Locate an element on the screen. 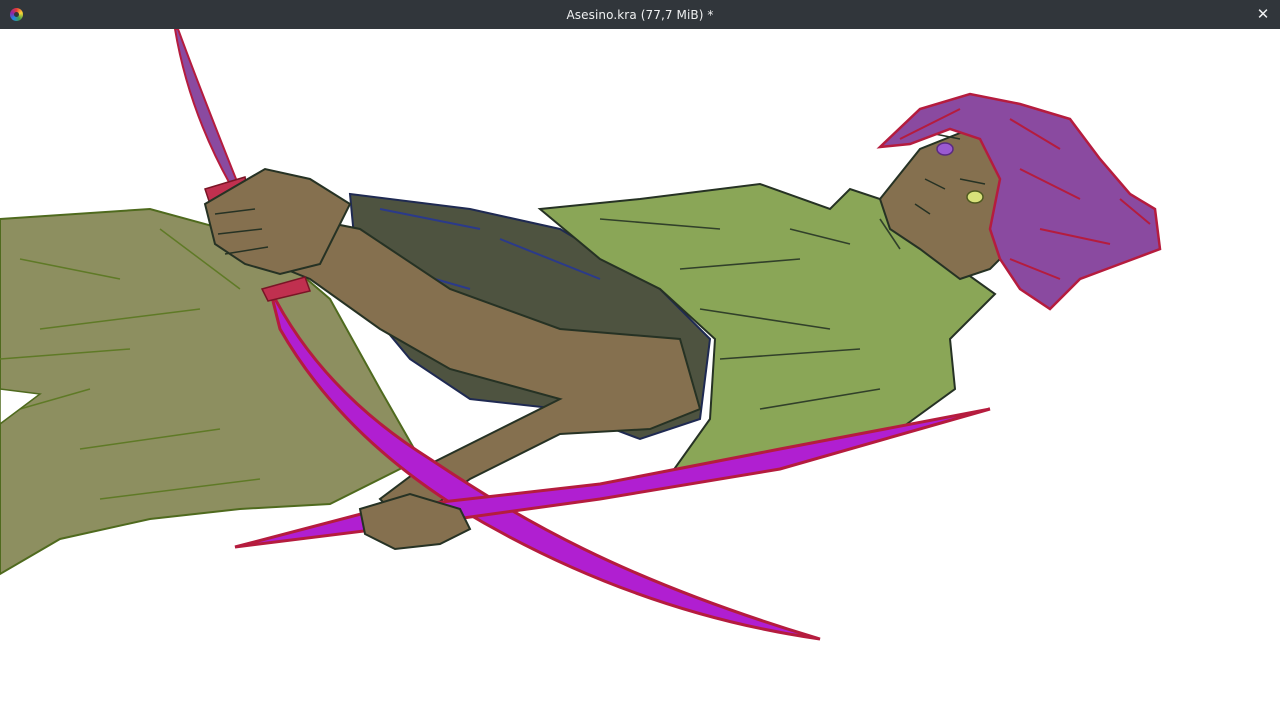 The width and height of the screenshot is (1280, 720). window-title: Asesino.kra (77,7 MiB) * is located at coordinates (640, 14).